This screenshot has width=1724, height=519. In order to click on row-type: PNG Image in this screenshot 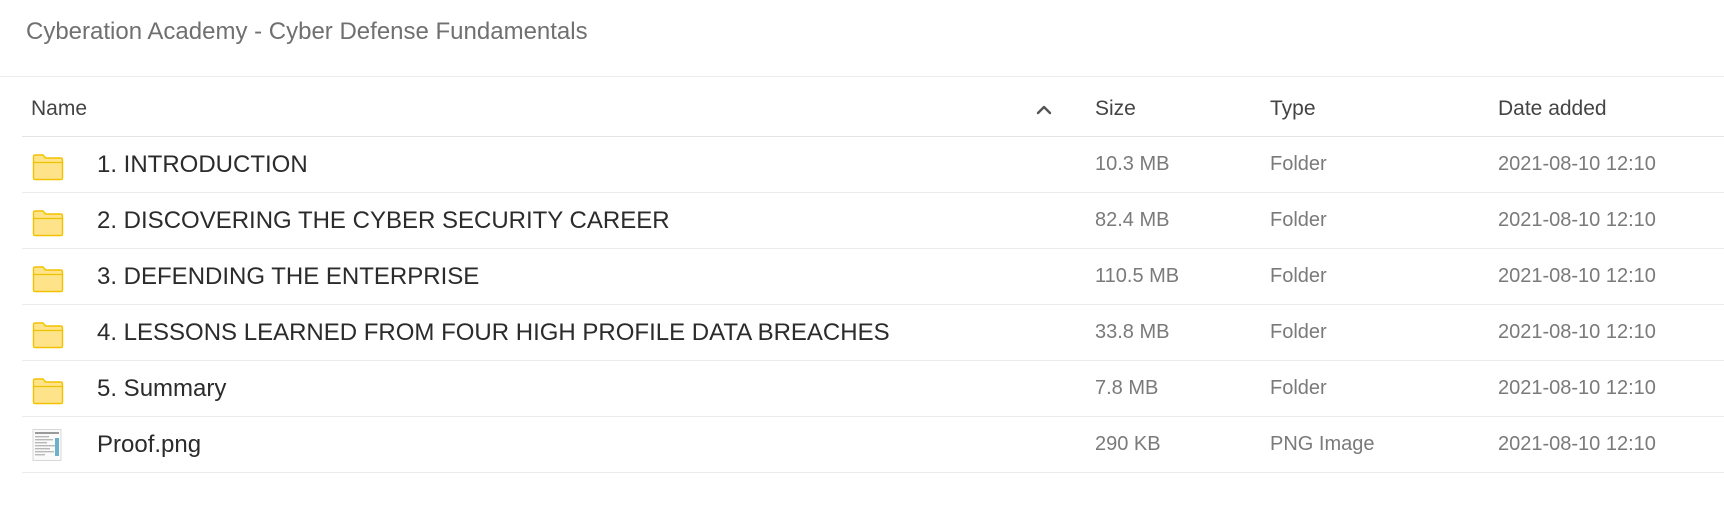, I will do `click(1322, 444)`.